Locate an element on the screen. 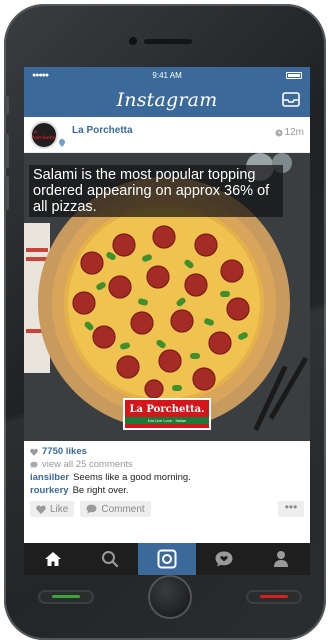  signal-strength-icon: ●●●●● is located at coordinates (40, 75).